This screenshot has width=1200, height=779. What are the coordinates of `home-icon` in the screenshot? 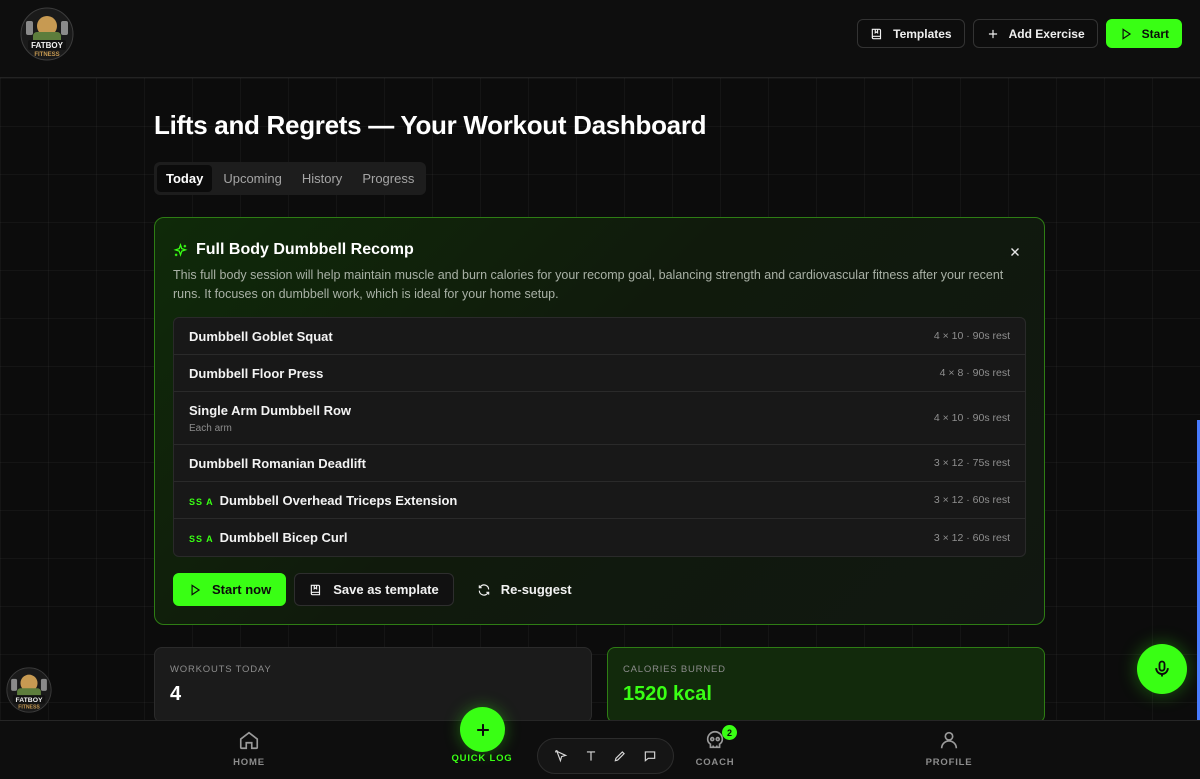 It's located at (249, 740).